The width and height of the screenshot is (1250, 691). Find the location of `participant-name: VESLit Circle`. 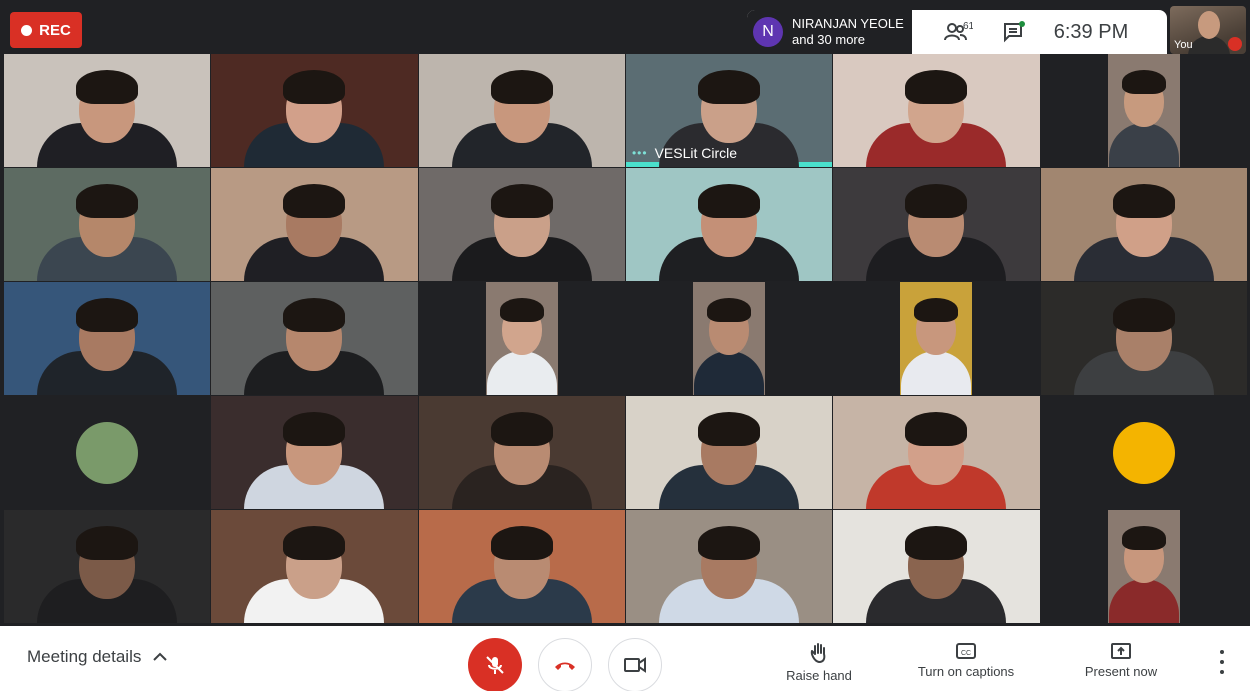

participant-name: VESLit Circle is located at coordinates (696, 153).